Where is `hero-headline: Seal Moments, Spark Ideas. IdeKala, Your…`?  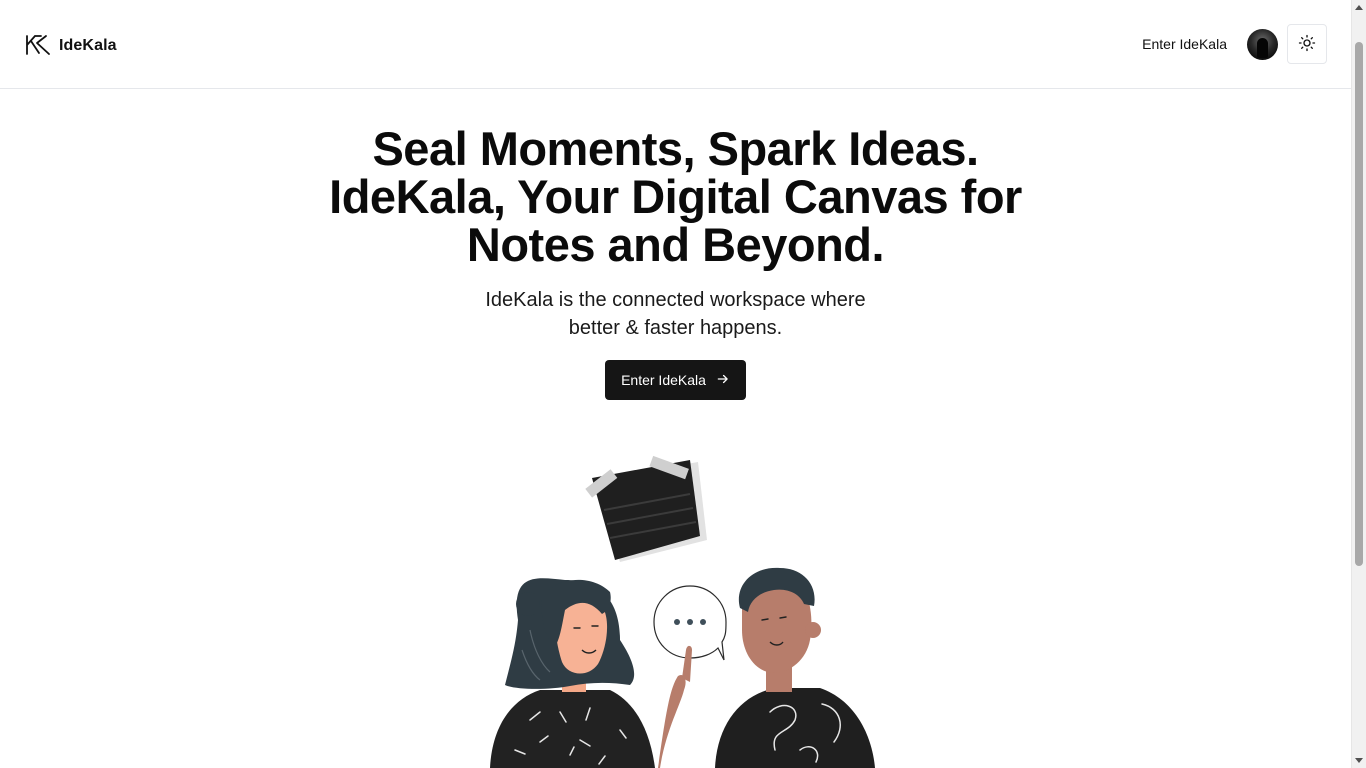 hero-headline: Seal Moments, Spark Ideas. IdeKala, Your… is located at coordinates (675, 196).